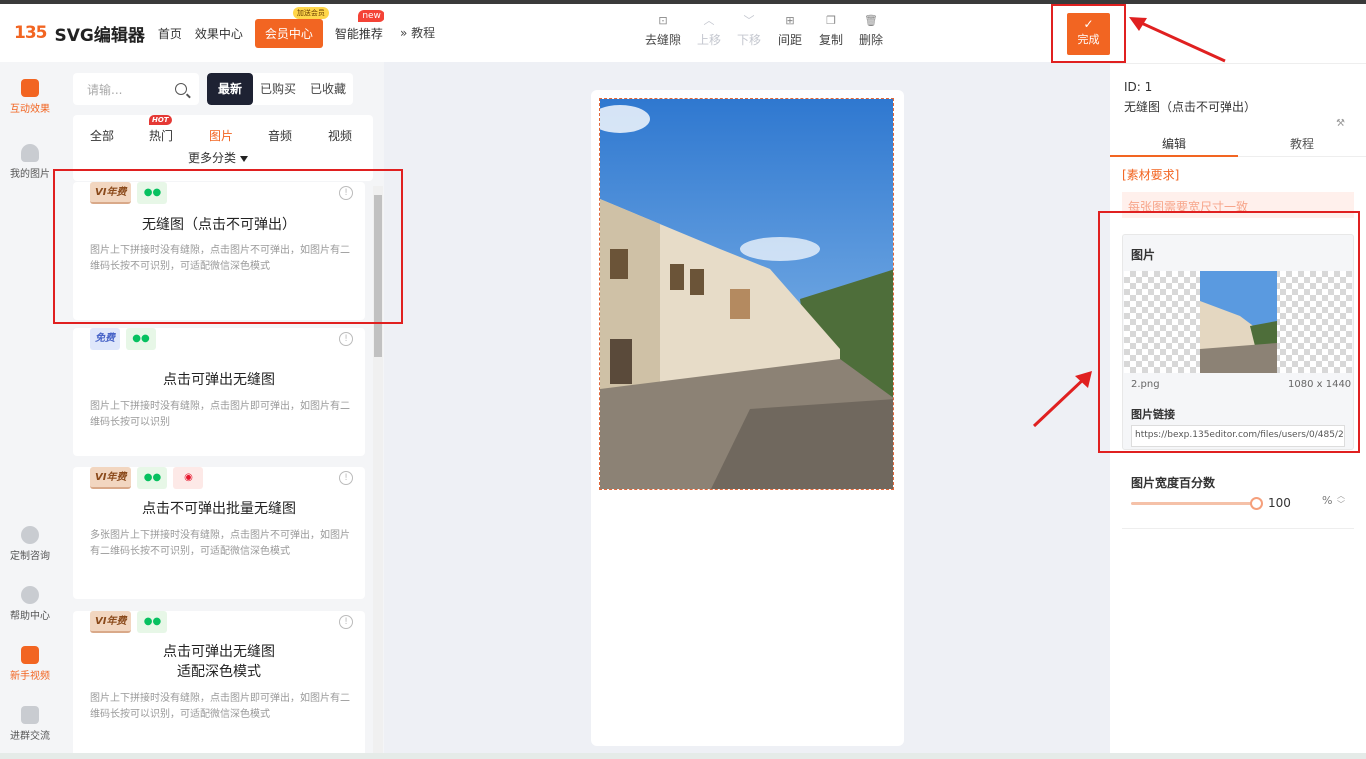 This screenshot has height=759, width=1366. Describe the element at coordinates (663, 40) in the screenshot. I see `tool-label: 去缝隙` at that location.